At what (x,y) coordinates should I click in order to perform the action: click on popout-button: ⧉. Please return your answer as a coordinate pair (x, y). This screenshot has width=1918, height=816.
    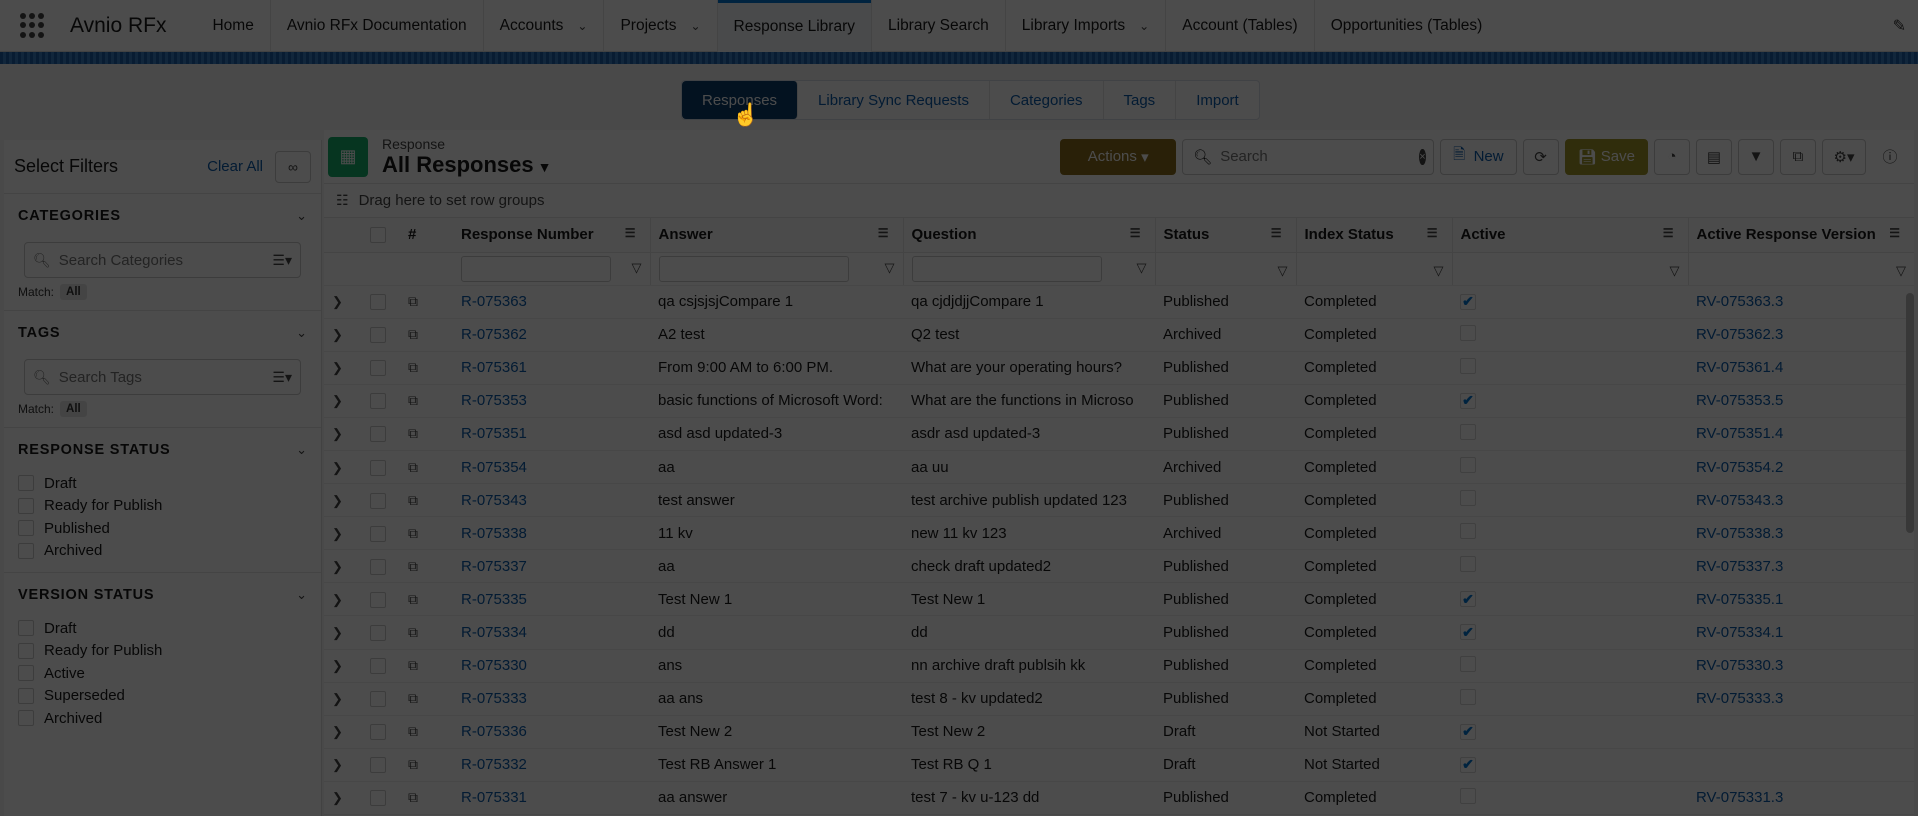
    Looking at the image, I should click on (1798, 156).